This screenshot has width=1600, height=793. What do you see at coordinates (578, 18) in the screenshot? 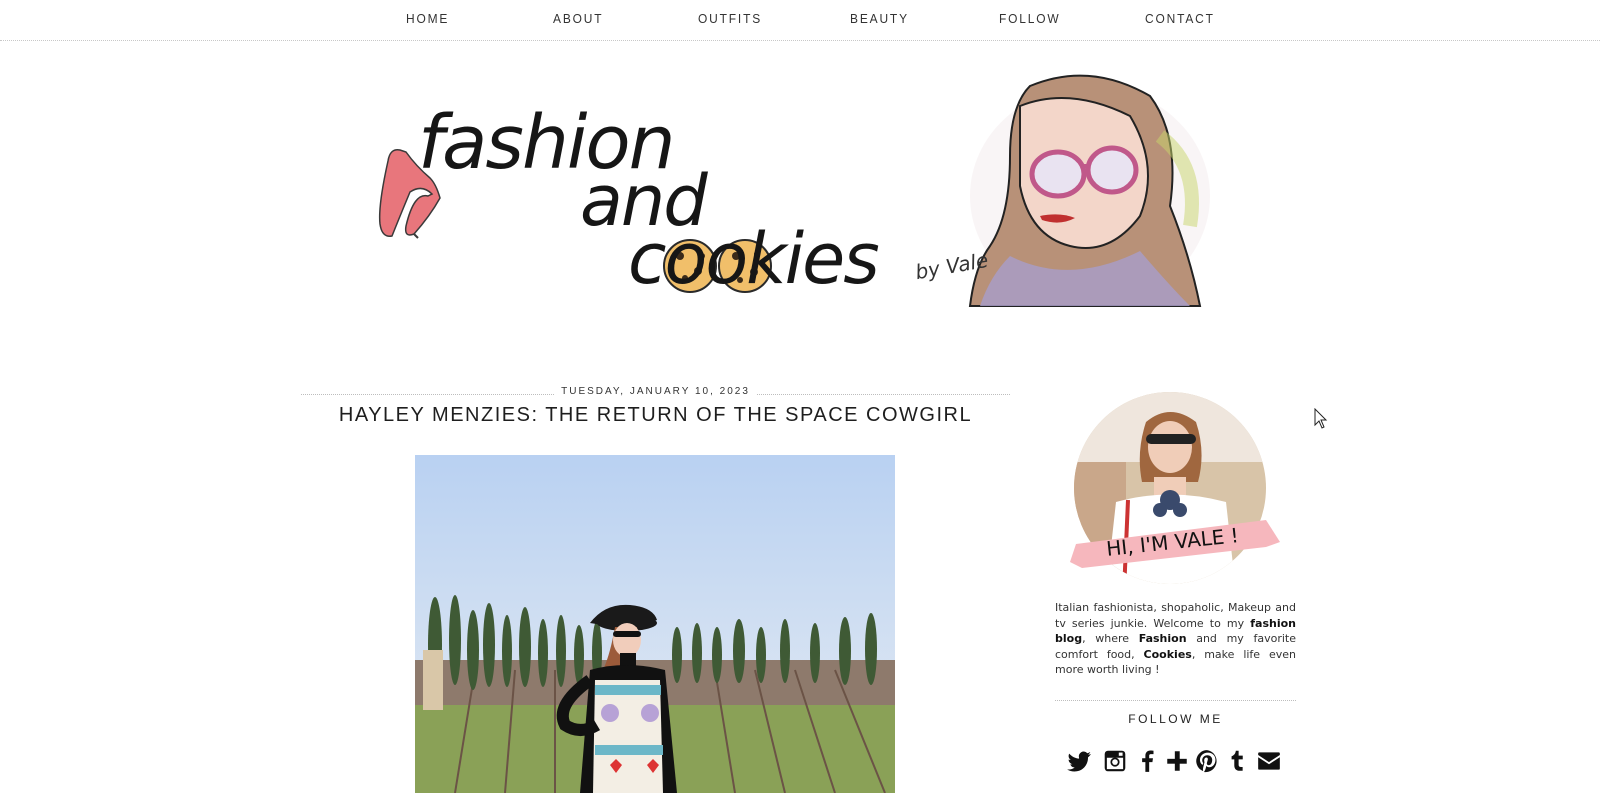
I see `nav-about: ABOUT` at bounding box center [578, 18].